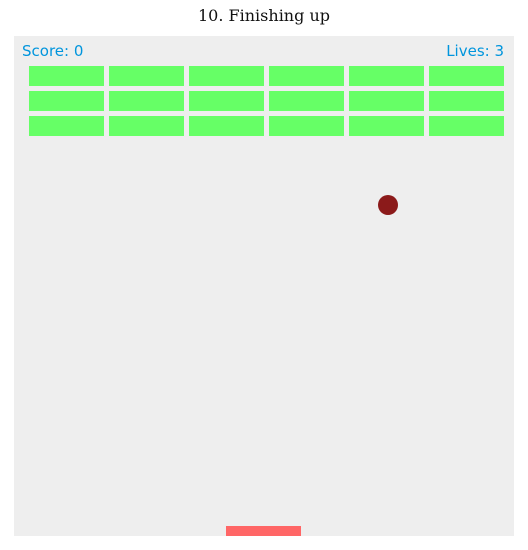 The width and height of the screenshot is (528, 550). What do you see at coordinates (388, 205) in the screenshot?
I see `ball` at bounding box center [388, 205].